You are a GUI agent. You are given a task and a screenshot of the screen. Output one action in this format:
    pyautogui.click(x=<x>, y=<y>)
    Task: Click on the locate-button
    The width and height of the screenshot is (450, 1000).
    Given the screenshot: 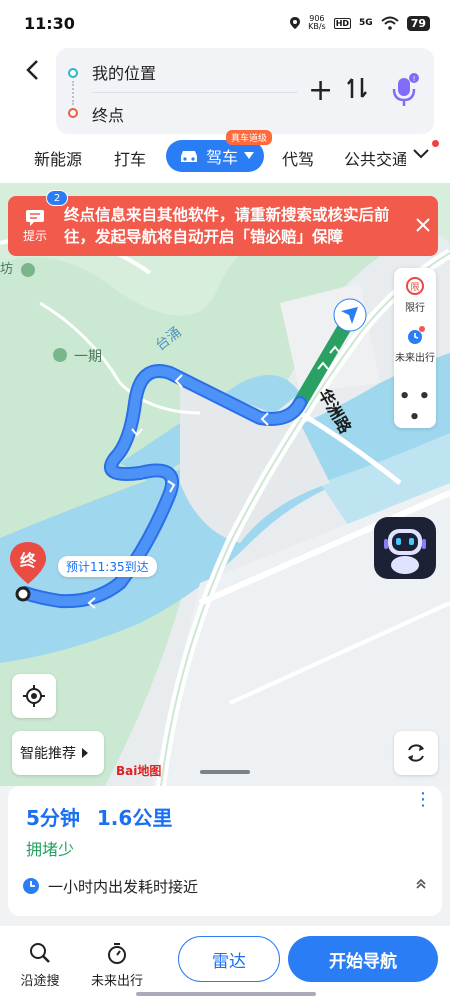 What is the action you would take?
    pyautogui.click(x=34, y=696)
    